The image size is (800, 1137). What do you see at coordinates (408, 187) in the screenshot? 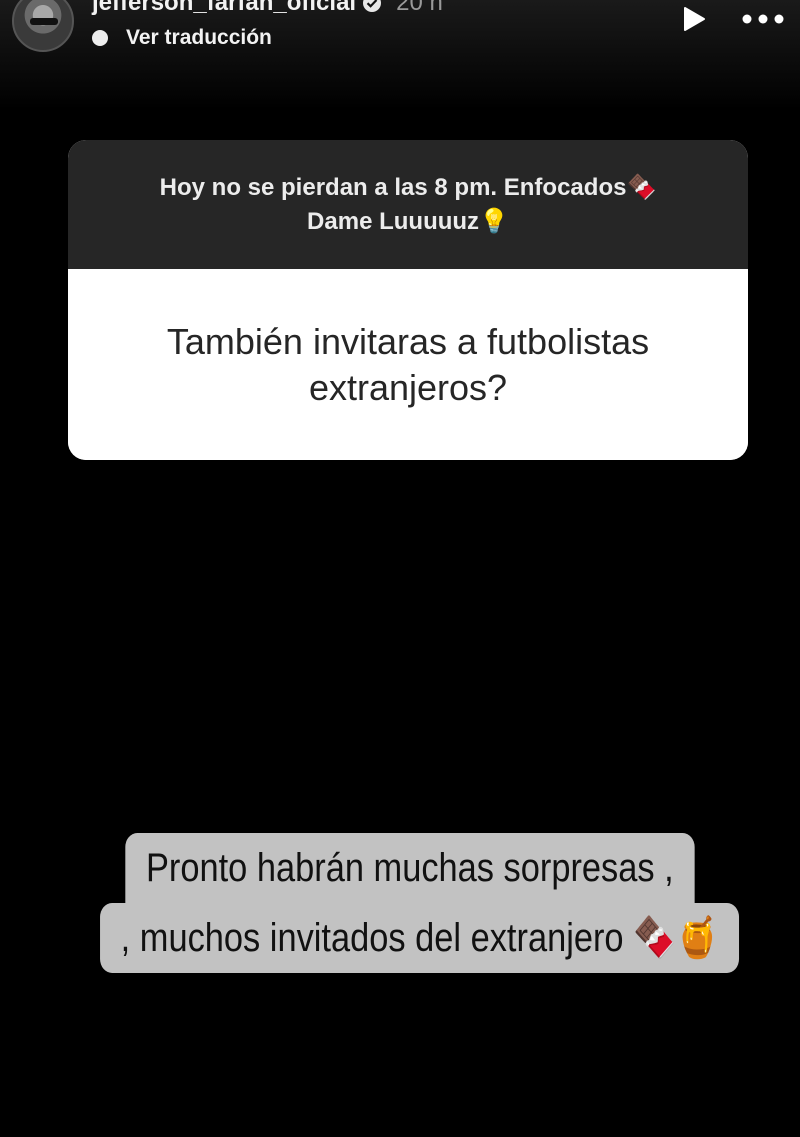
I see `question-prompt-line-1: Hoy no se pierdan a las 8 pm. Enfocados🍫` at bounding box center [408, 187].